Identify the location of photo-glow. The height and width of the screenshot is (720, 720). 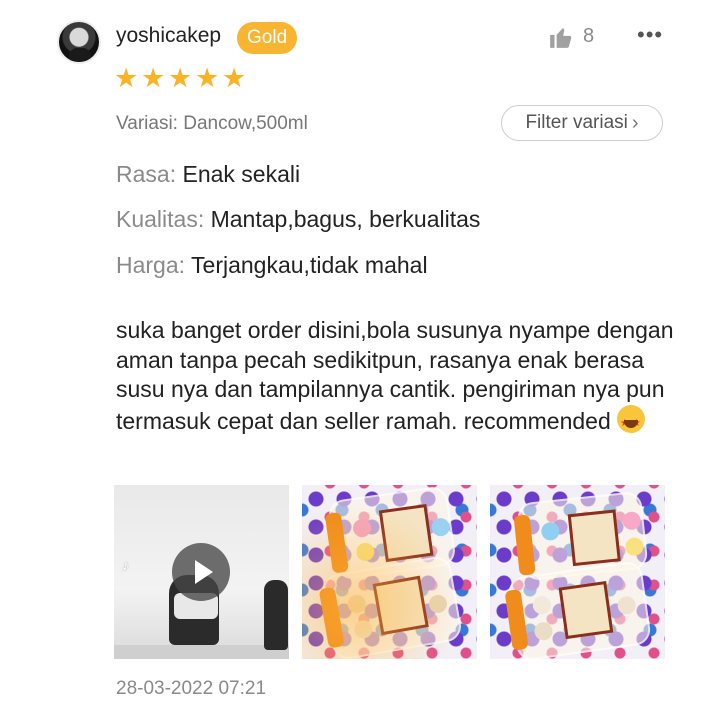
(389, 572).